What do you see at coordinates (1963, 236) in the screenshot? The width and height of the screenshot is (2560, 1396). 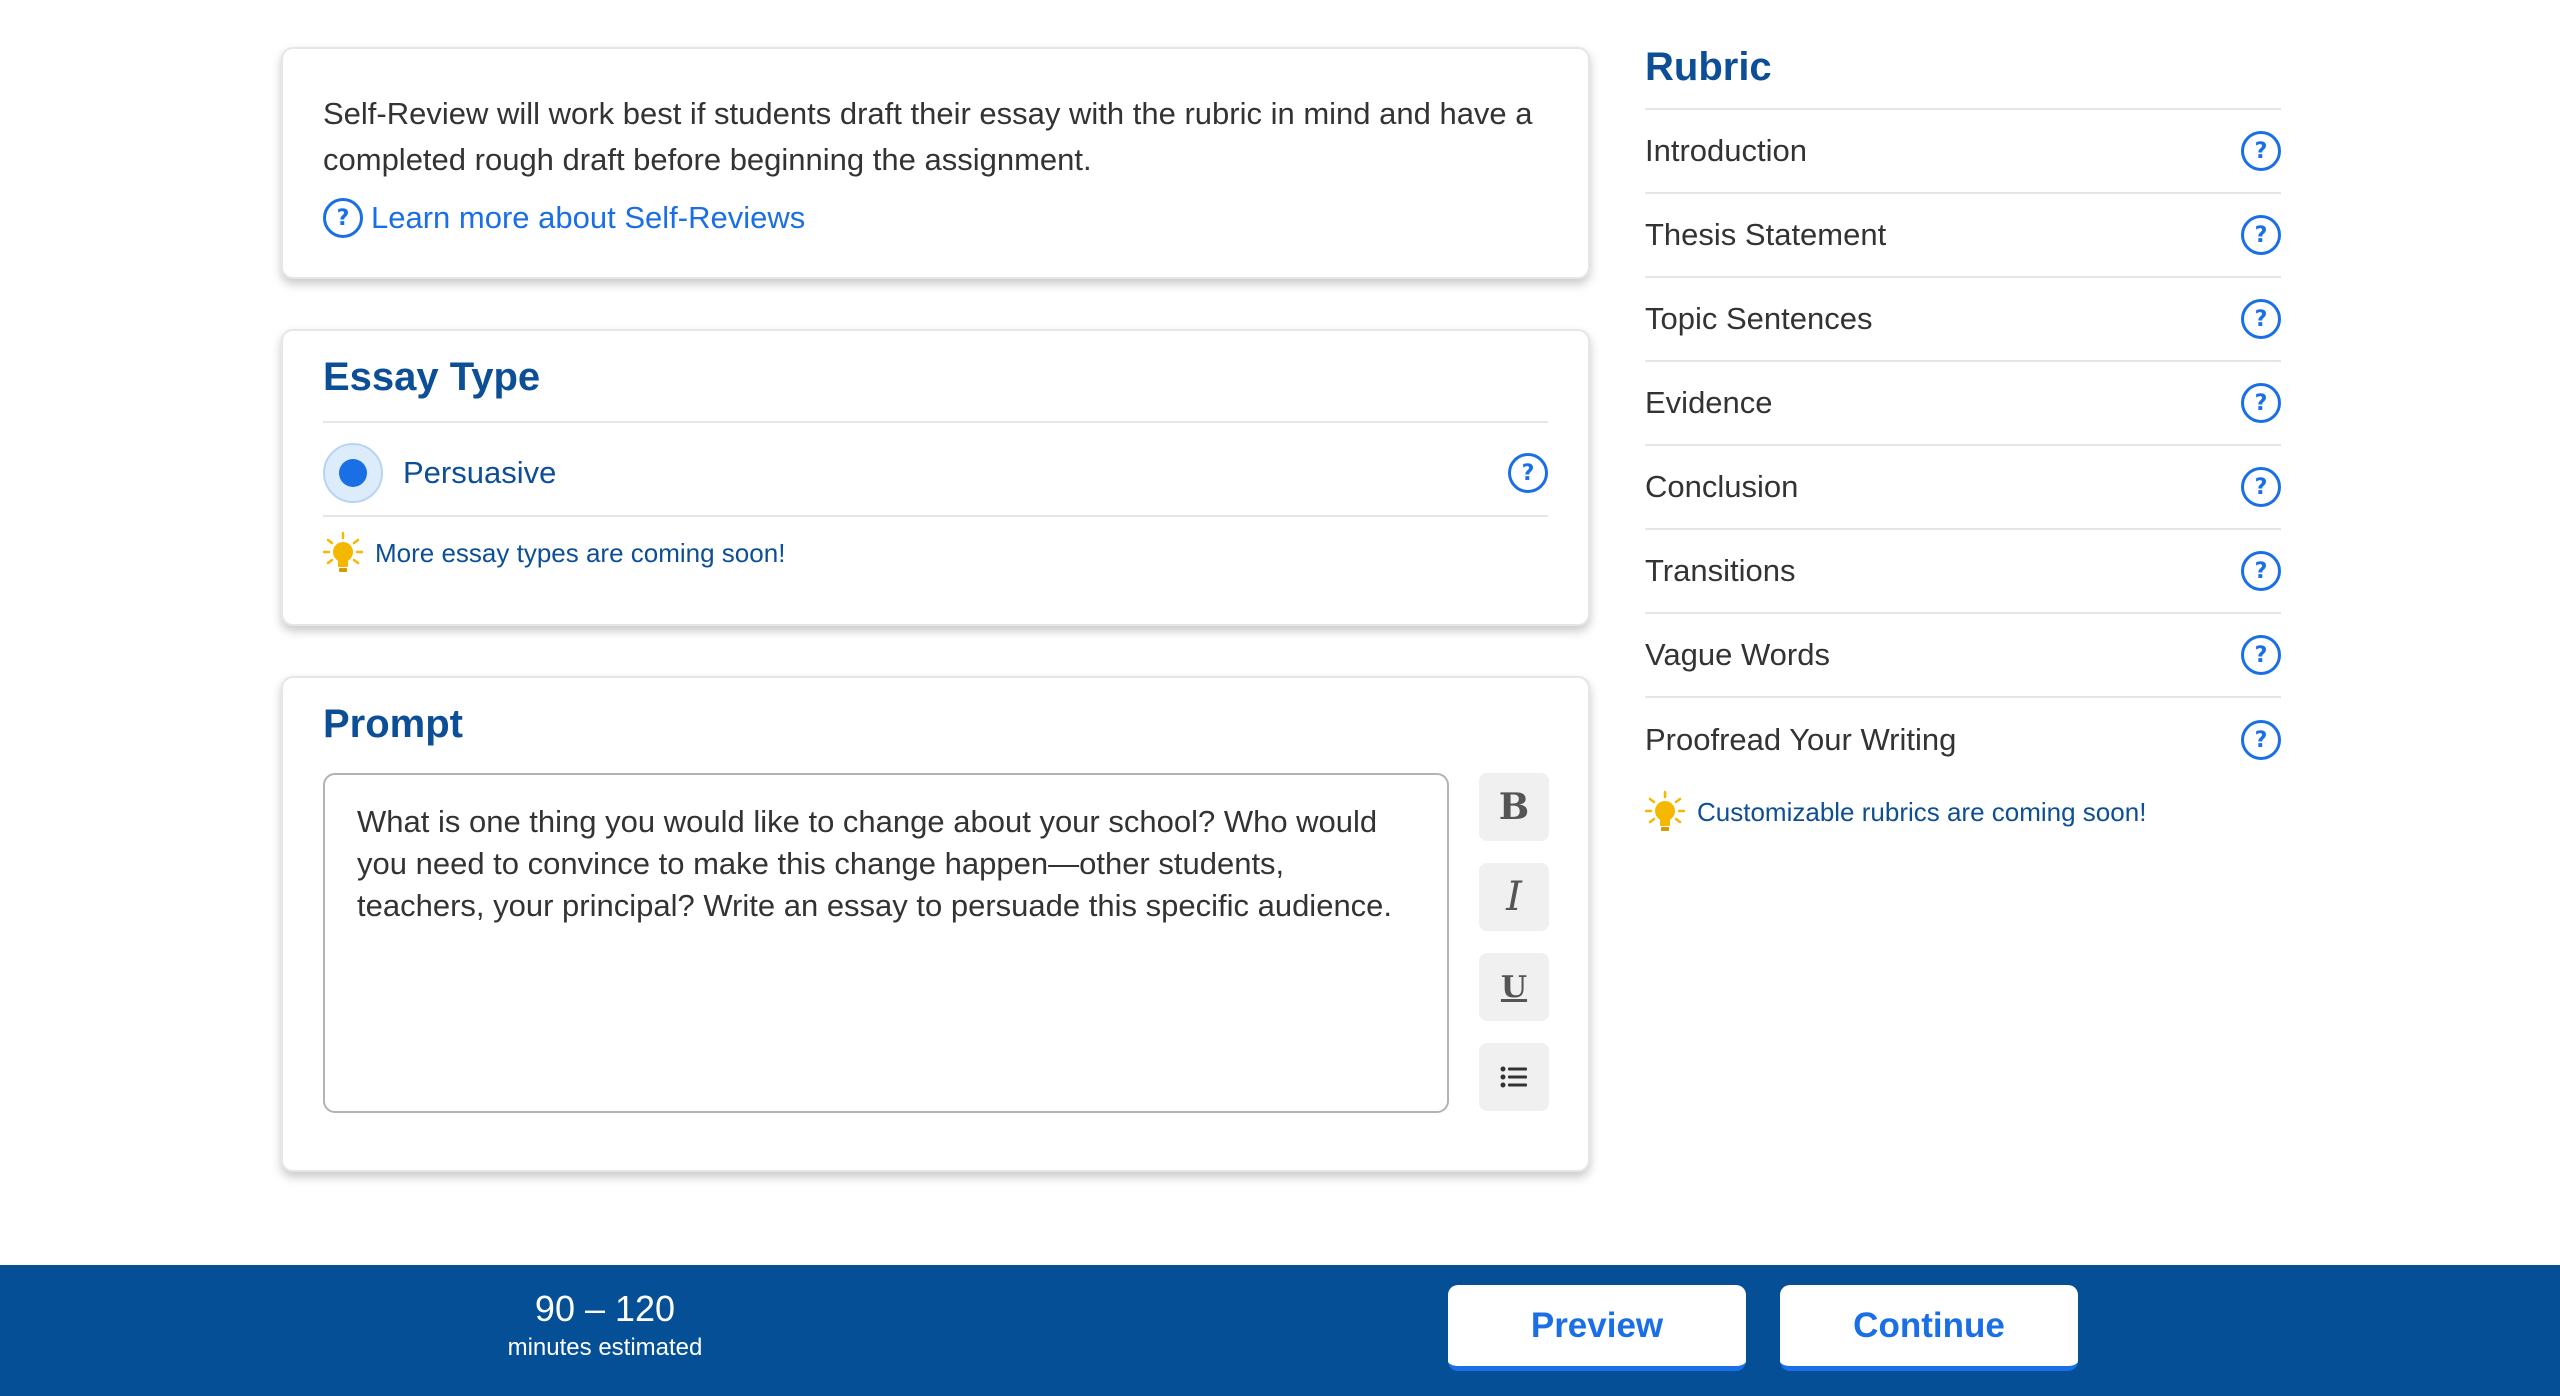 I see `rubric-item-thesis-statement: Thesis Statement ?` at bounding box center [1963, 236].